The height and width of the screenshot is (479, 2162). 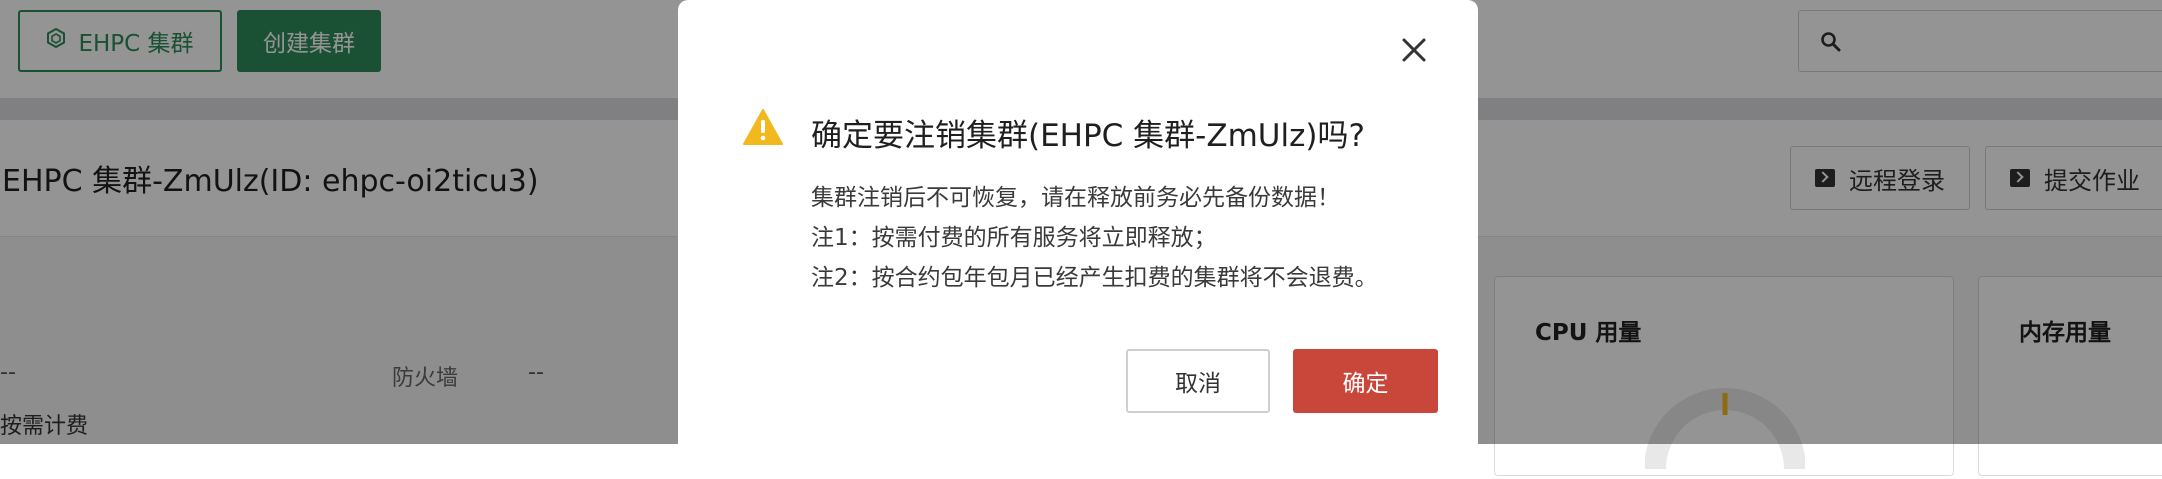 What do you see at coordinates (1365, 381) in the screenshot?
I see `confirm-button: 确定` at bounding box center [1365, 381].